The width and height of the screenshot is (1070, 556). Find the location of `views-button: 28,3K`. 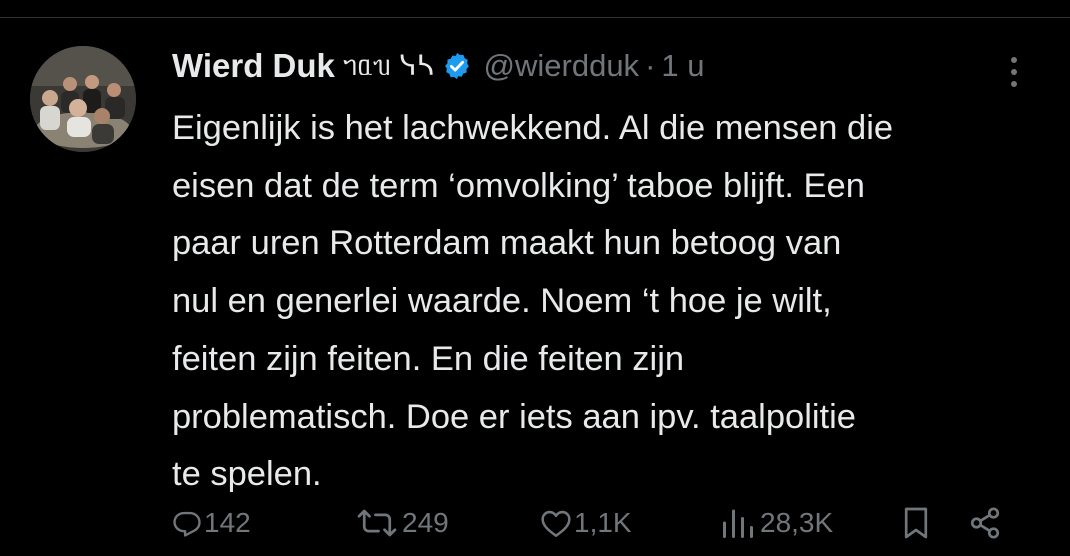

views-button: 28,3K is located at coordinates (775, 523).